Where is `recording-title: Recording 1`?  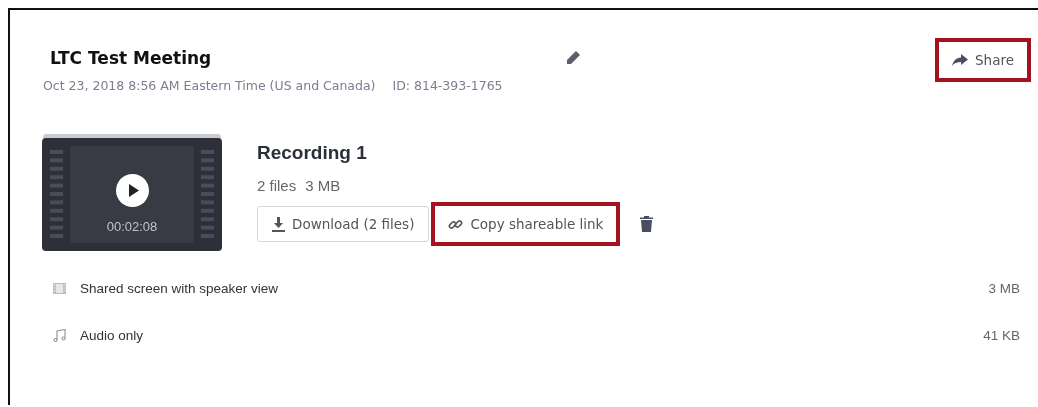 recording-title: Recording 1 is located at coordinates (312, 153).